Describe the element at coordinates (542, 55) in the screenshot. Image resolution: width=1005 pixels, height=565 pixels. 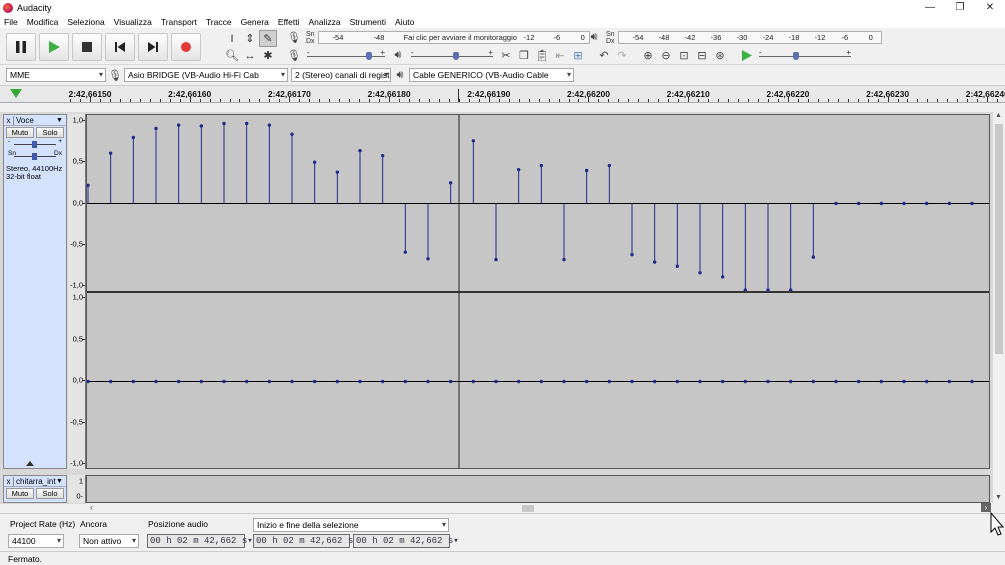
I see `paste-icon: 📋︎` at that location.